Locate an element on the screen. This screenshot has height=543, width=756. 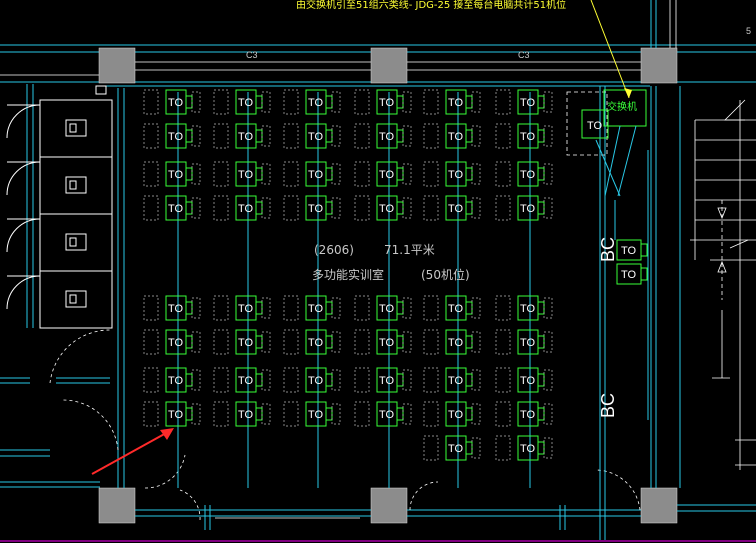
switch-area: TO 交换机 is located at coordinates (606, 143).